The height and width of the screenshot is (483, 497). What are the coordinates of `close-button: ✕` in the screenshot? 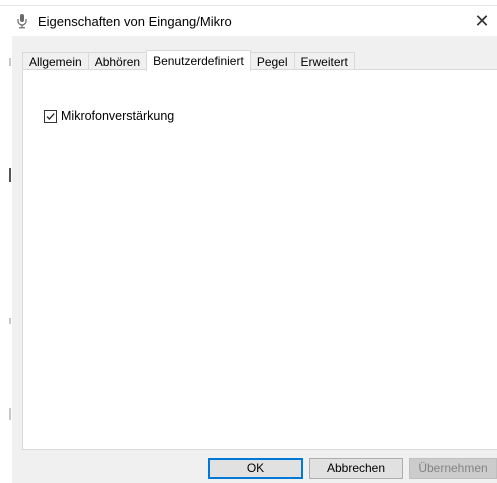 It's located at (482, 21).